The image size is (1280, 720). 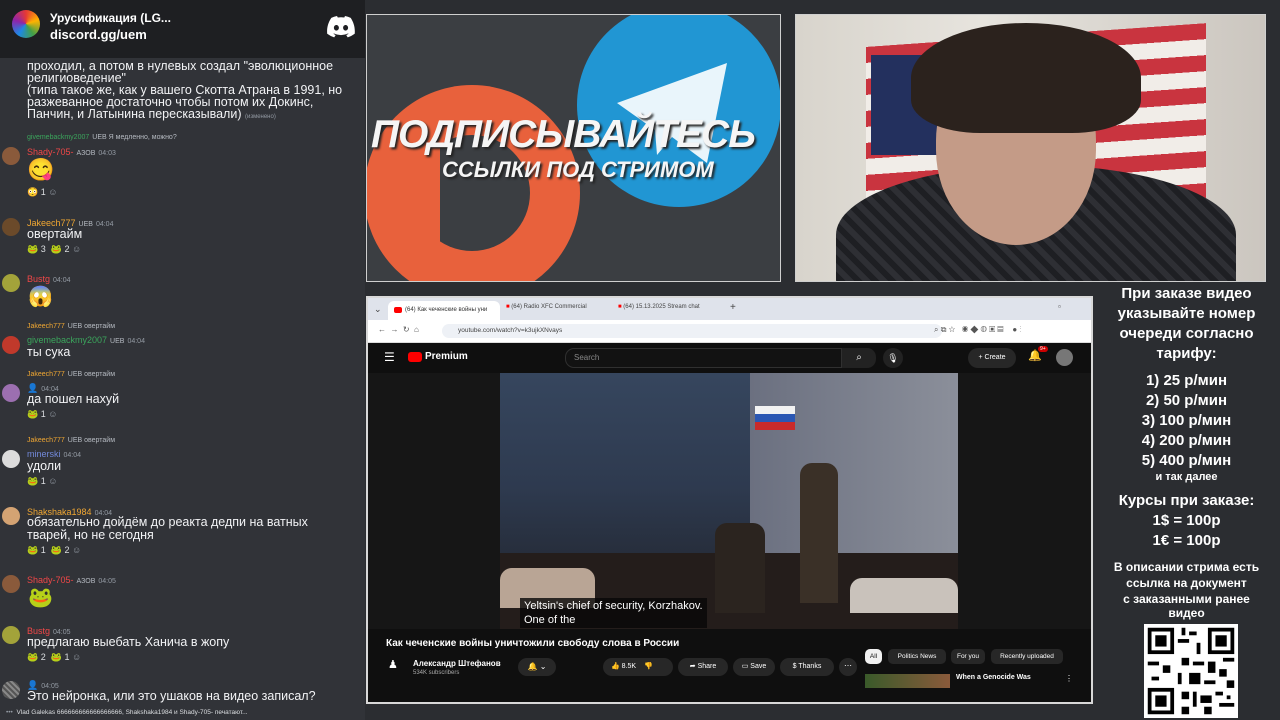 I want to click on chip-all: All, so click(x=873, y=656).